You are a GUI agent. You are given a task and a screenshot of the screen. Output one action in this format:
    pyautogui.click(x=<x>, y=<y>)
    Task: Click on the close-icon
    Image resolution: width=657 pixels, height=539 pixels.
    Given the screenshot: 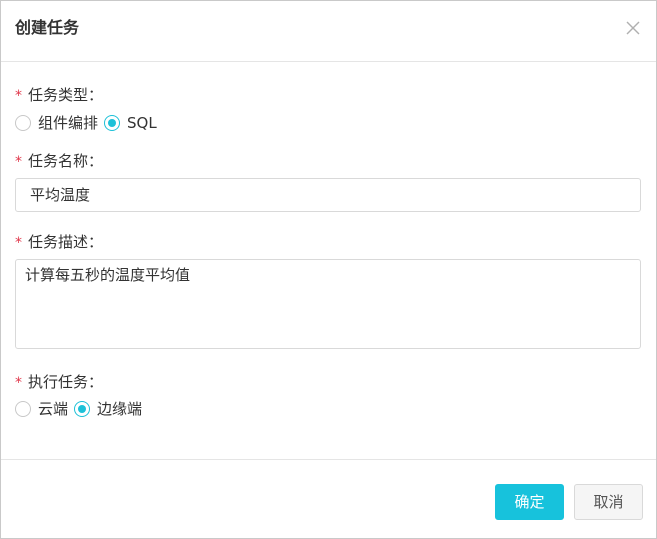 What is the action you would take?
    pyautogui.click(x=633, y=28)
    